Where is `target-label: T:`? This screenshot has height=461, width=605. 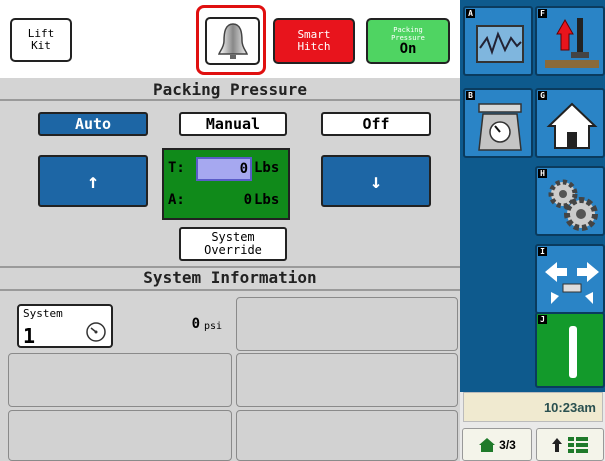 target-label: T: is located at coordinates (176, 168).